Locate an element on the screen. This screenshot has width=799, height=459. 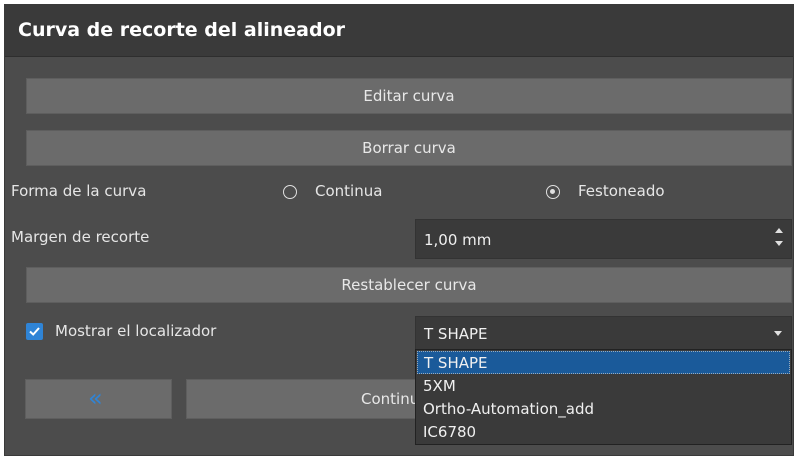
spin-arrows is located at coordinates (779, 239).